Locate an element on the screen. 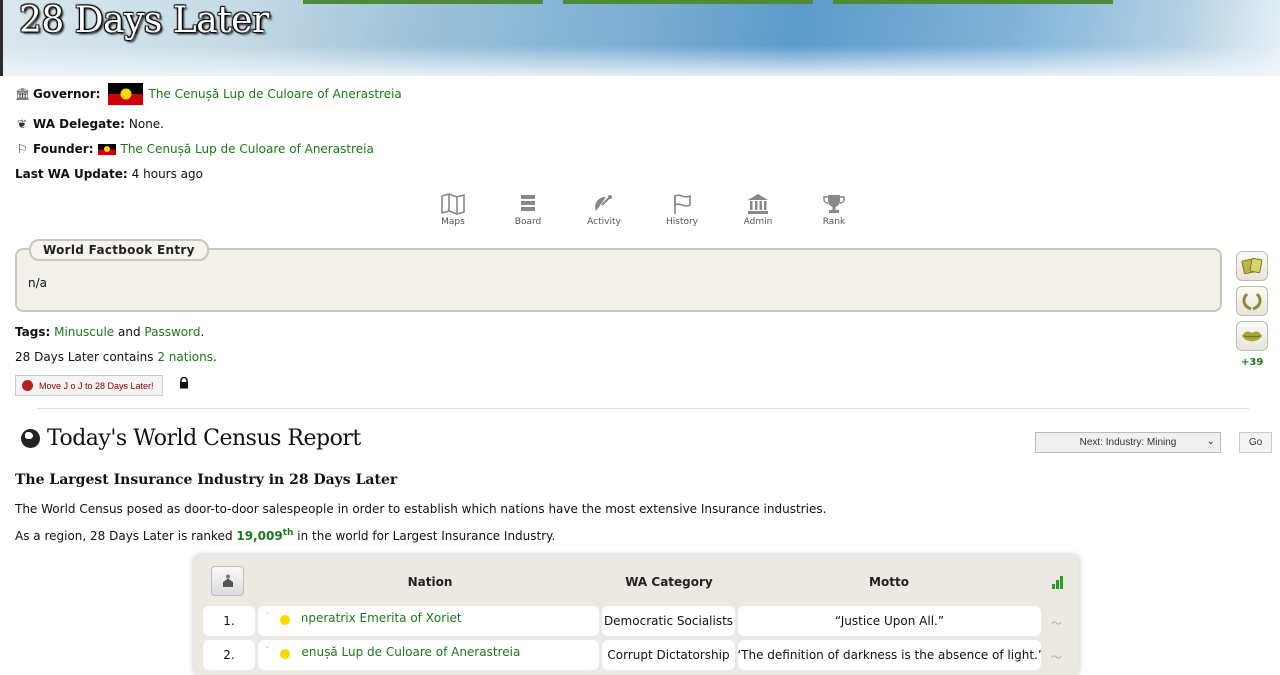 The image size is (1280, 675). lock-icon is located at coordinates (184, 384).